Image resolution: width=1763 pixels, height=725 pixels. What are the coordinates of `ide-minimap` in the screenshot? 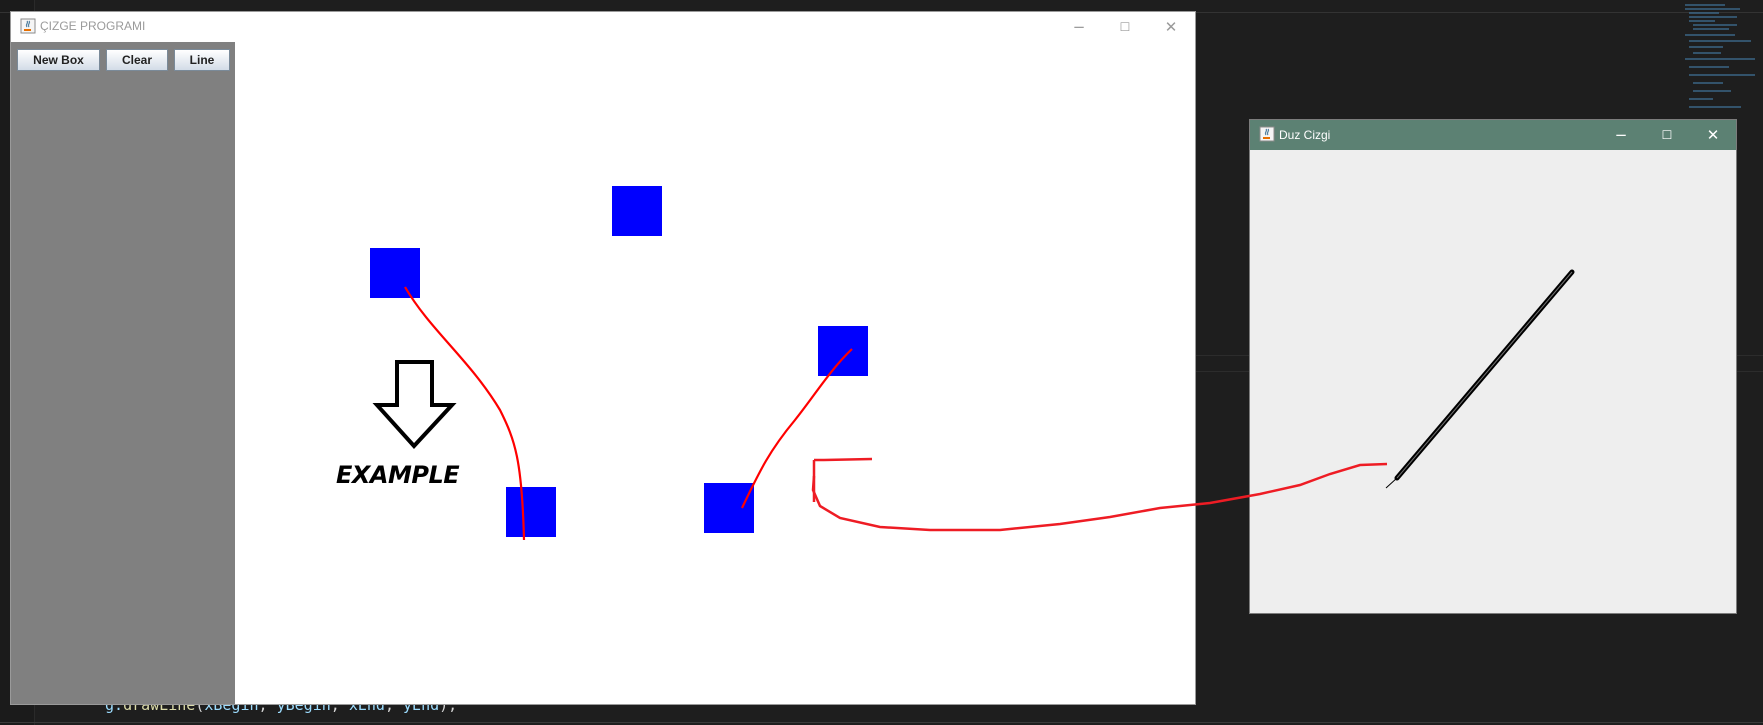 It's located at (1723, 60).